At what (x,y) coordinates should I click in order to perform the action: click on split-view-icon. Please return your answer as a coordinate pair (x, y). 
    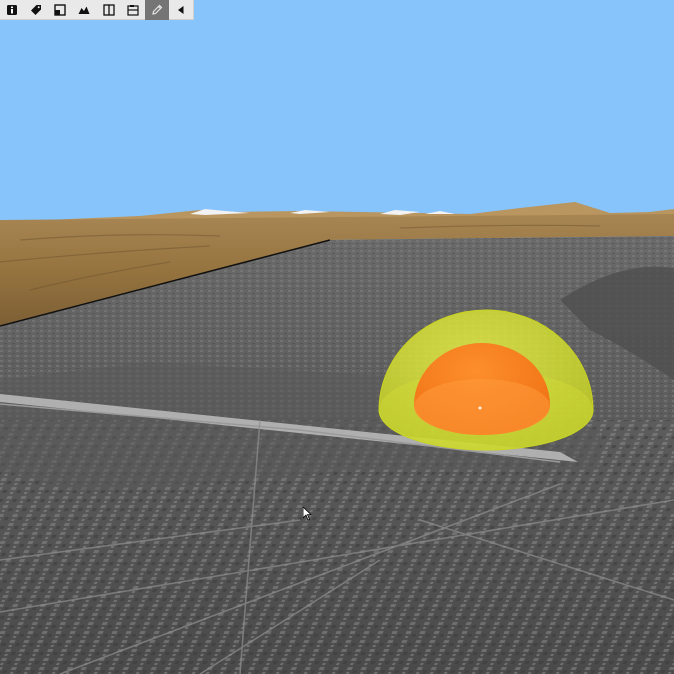
    Looking at the image, I should click on (108, 9).